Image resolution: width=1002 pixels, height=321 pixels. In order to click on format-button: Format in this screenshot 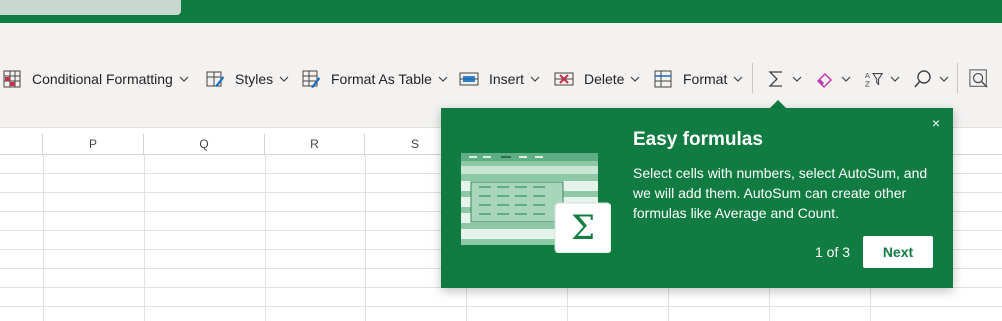, I will do `click(698, 79)`.